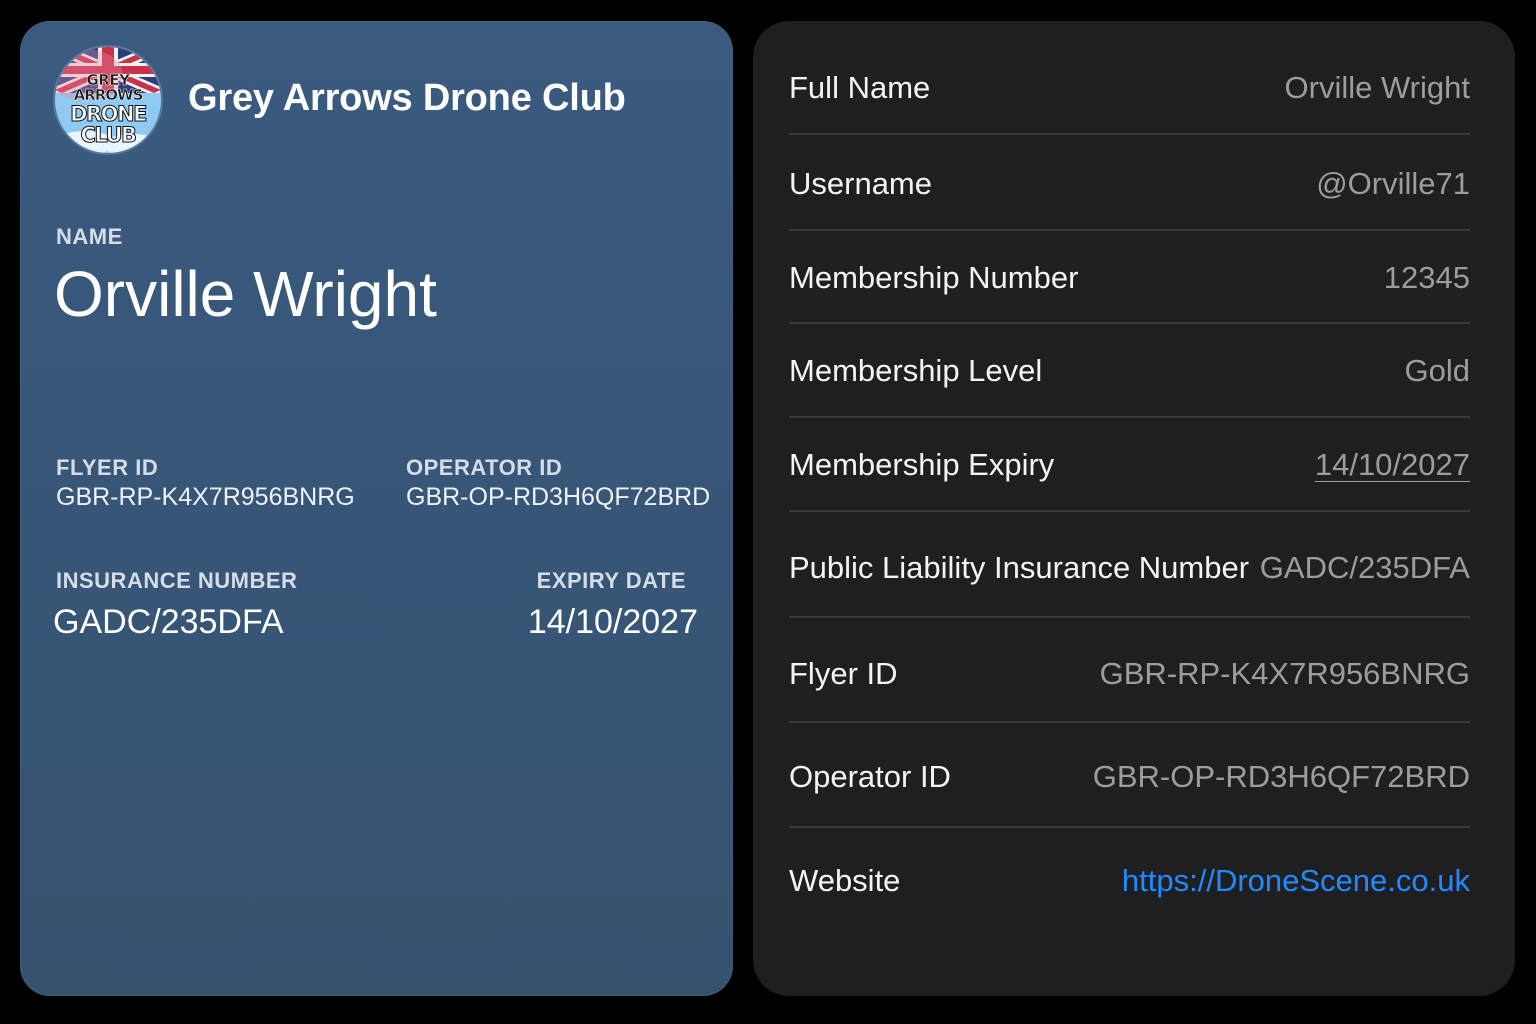 This screenshot has height=1024, width=1536. Describe the element at coordinates (1392, 465) in the screenshot. I see `membership-expiry-date-link: 14/10/2027` at that location.